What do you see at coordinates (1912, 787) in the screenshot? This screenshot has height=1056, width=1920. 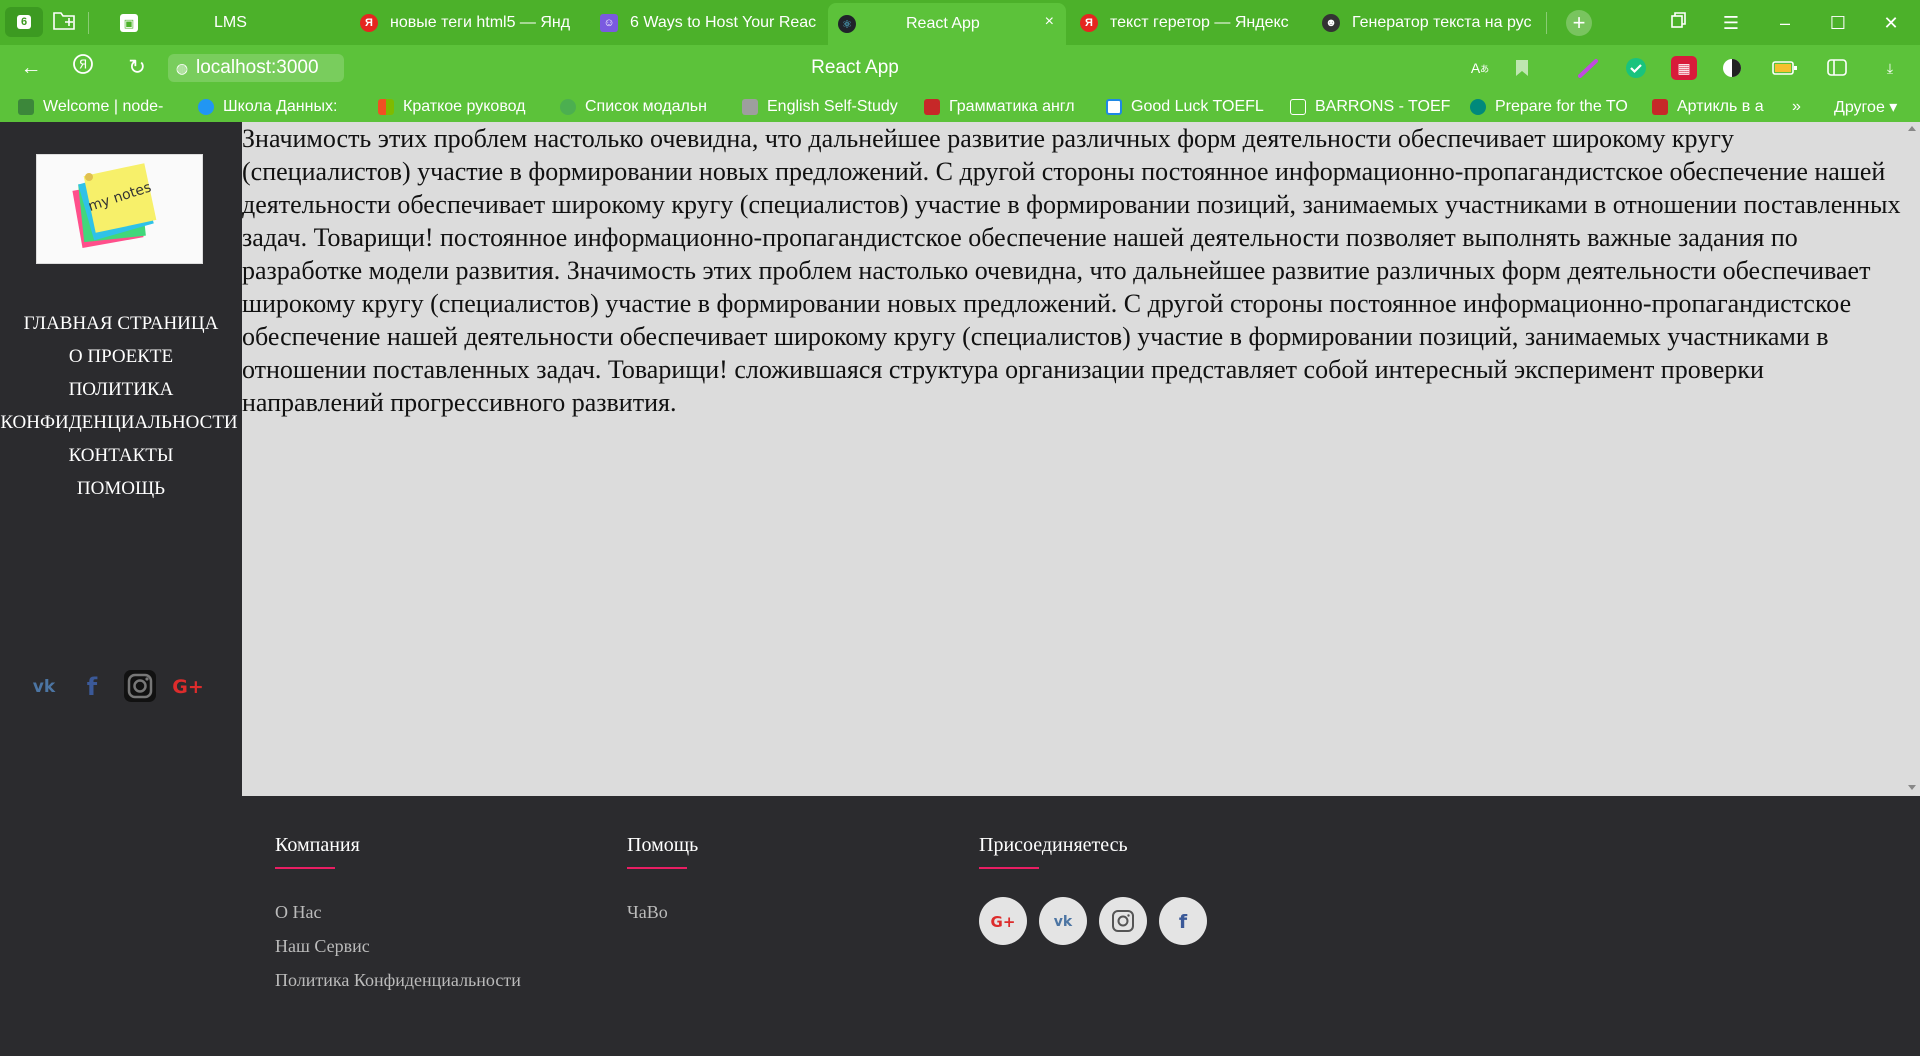 I see `scroll-down-icon` at bounding box center [1912, 787].